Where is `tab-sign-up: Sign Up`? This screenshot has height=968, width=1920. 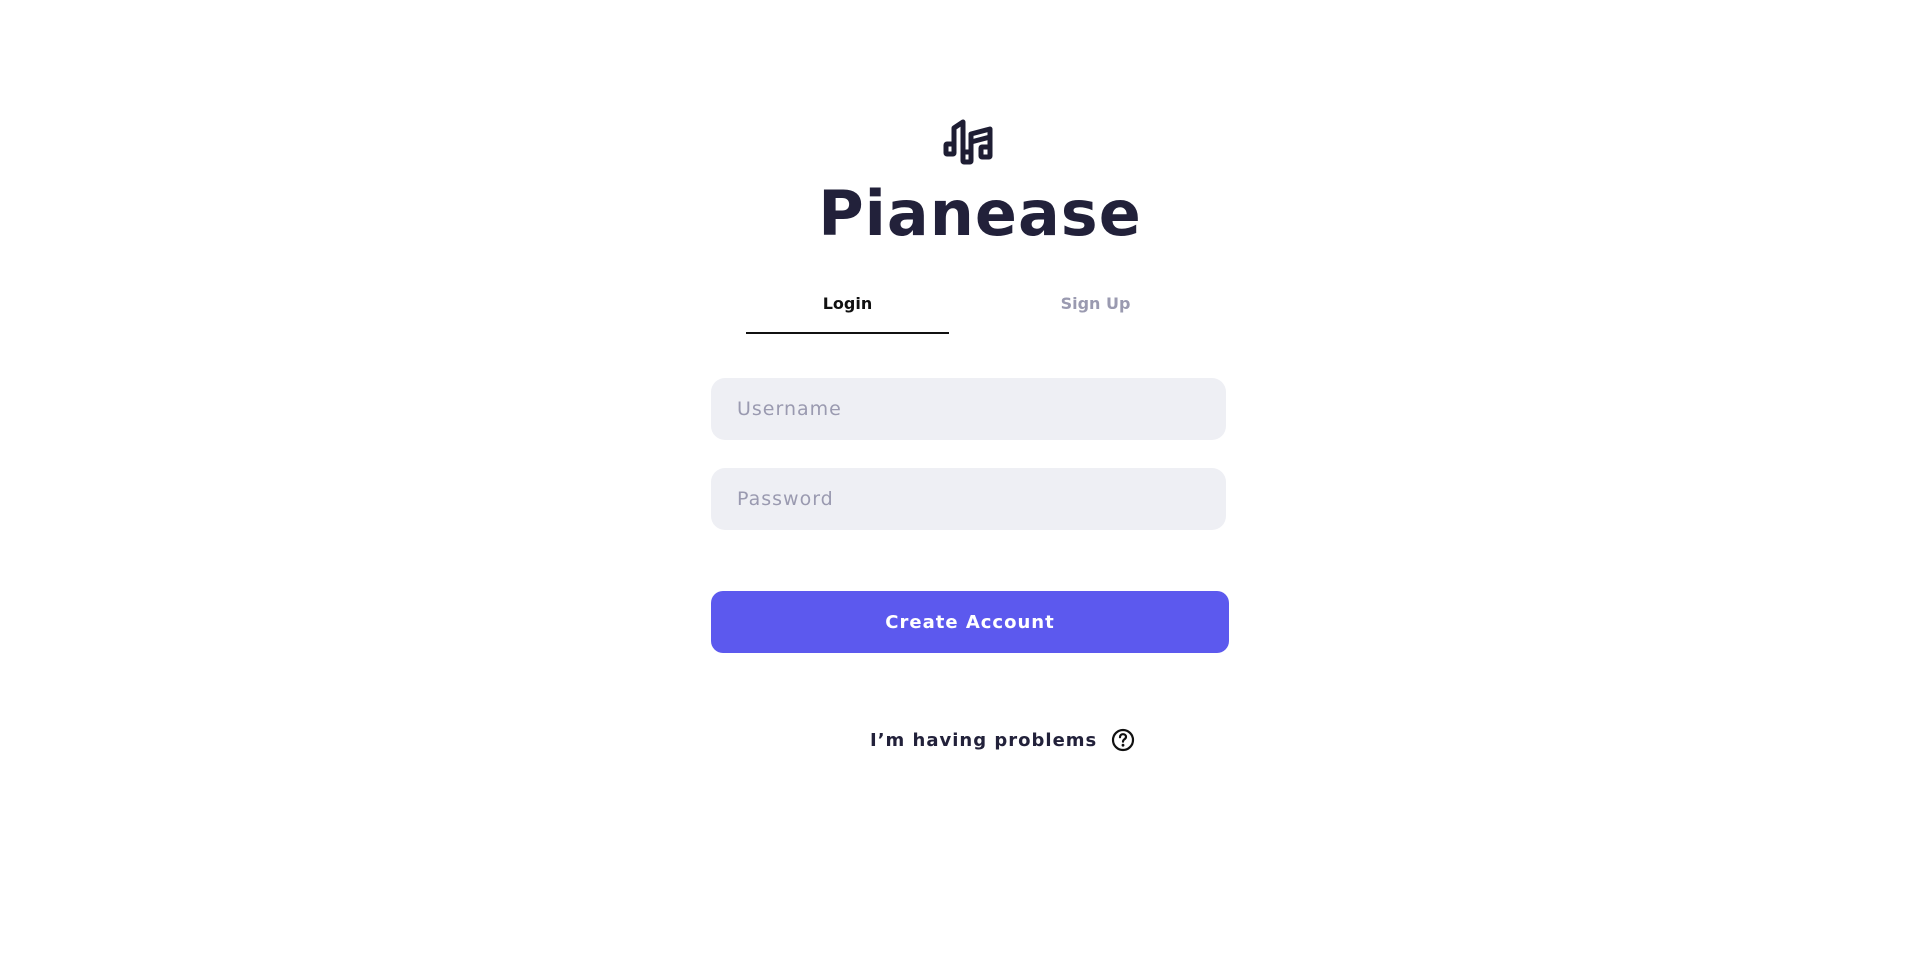
tab-sign-up: Sign Up is located at coordinates (1095, 312).